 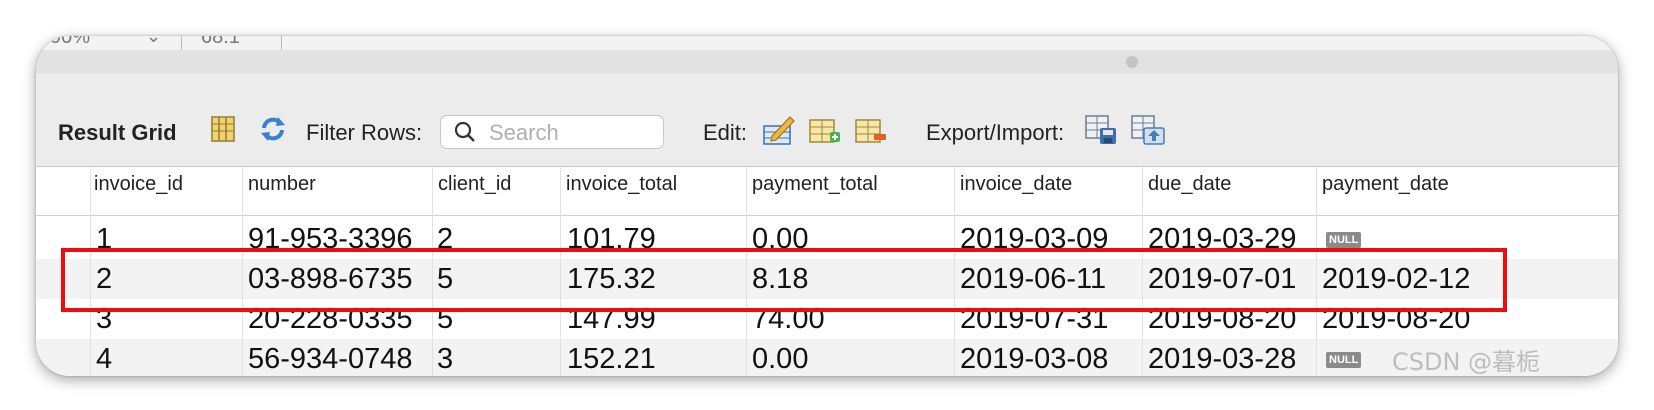 I want to click on refresh-icon, so click(x=273, y=129).